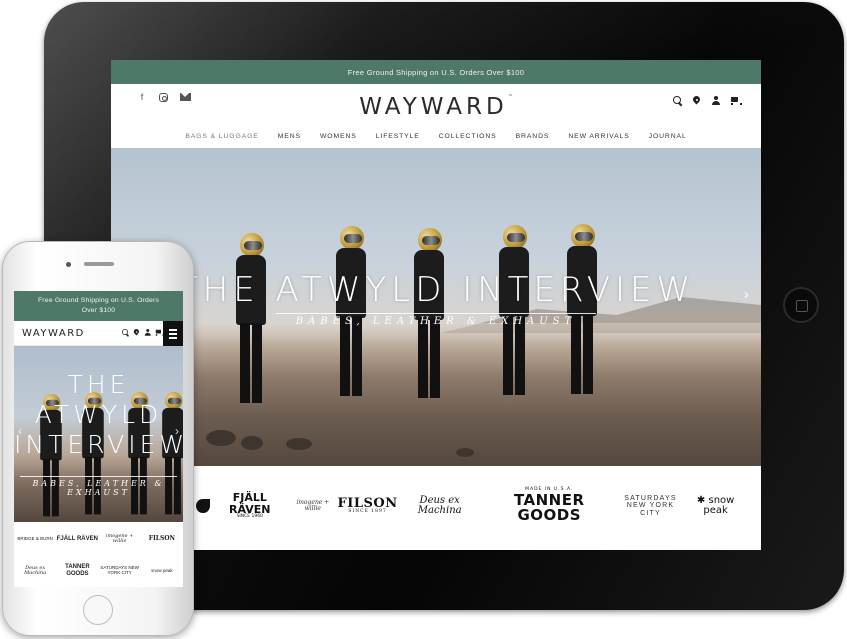 Image resolution: width=847 pixels, height=639 pixels. I want to click on nav-item-womens: WOMENS, so click(338, 136).